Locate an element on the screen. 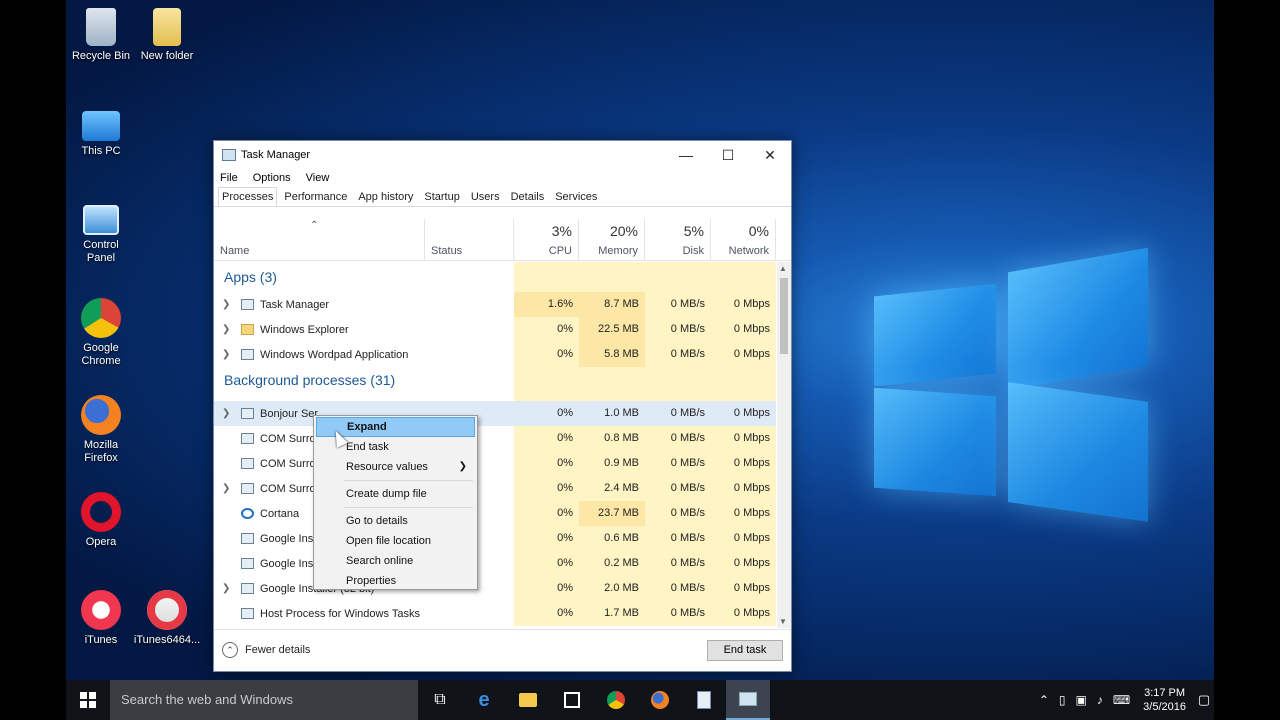  tab-services: Services is located at coordinates (576, 196).